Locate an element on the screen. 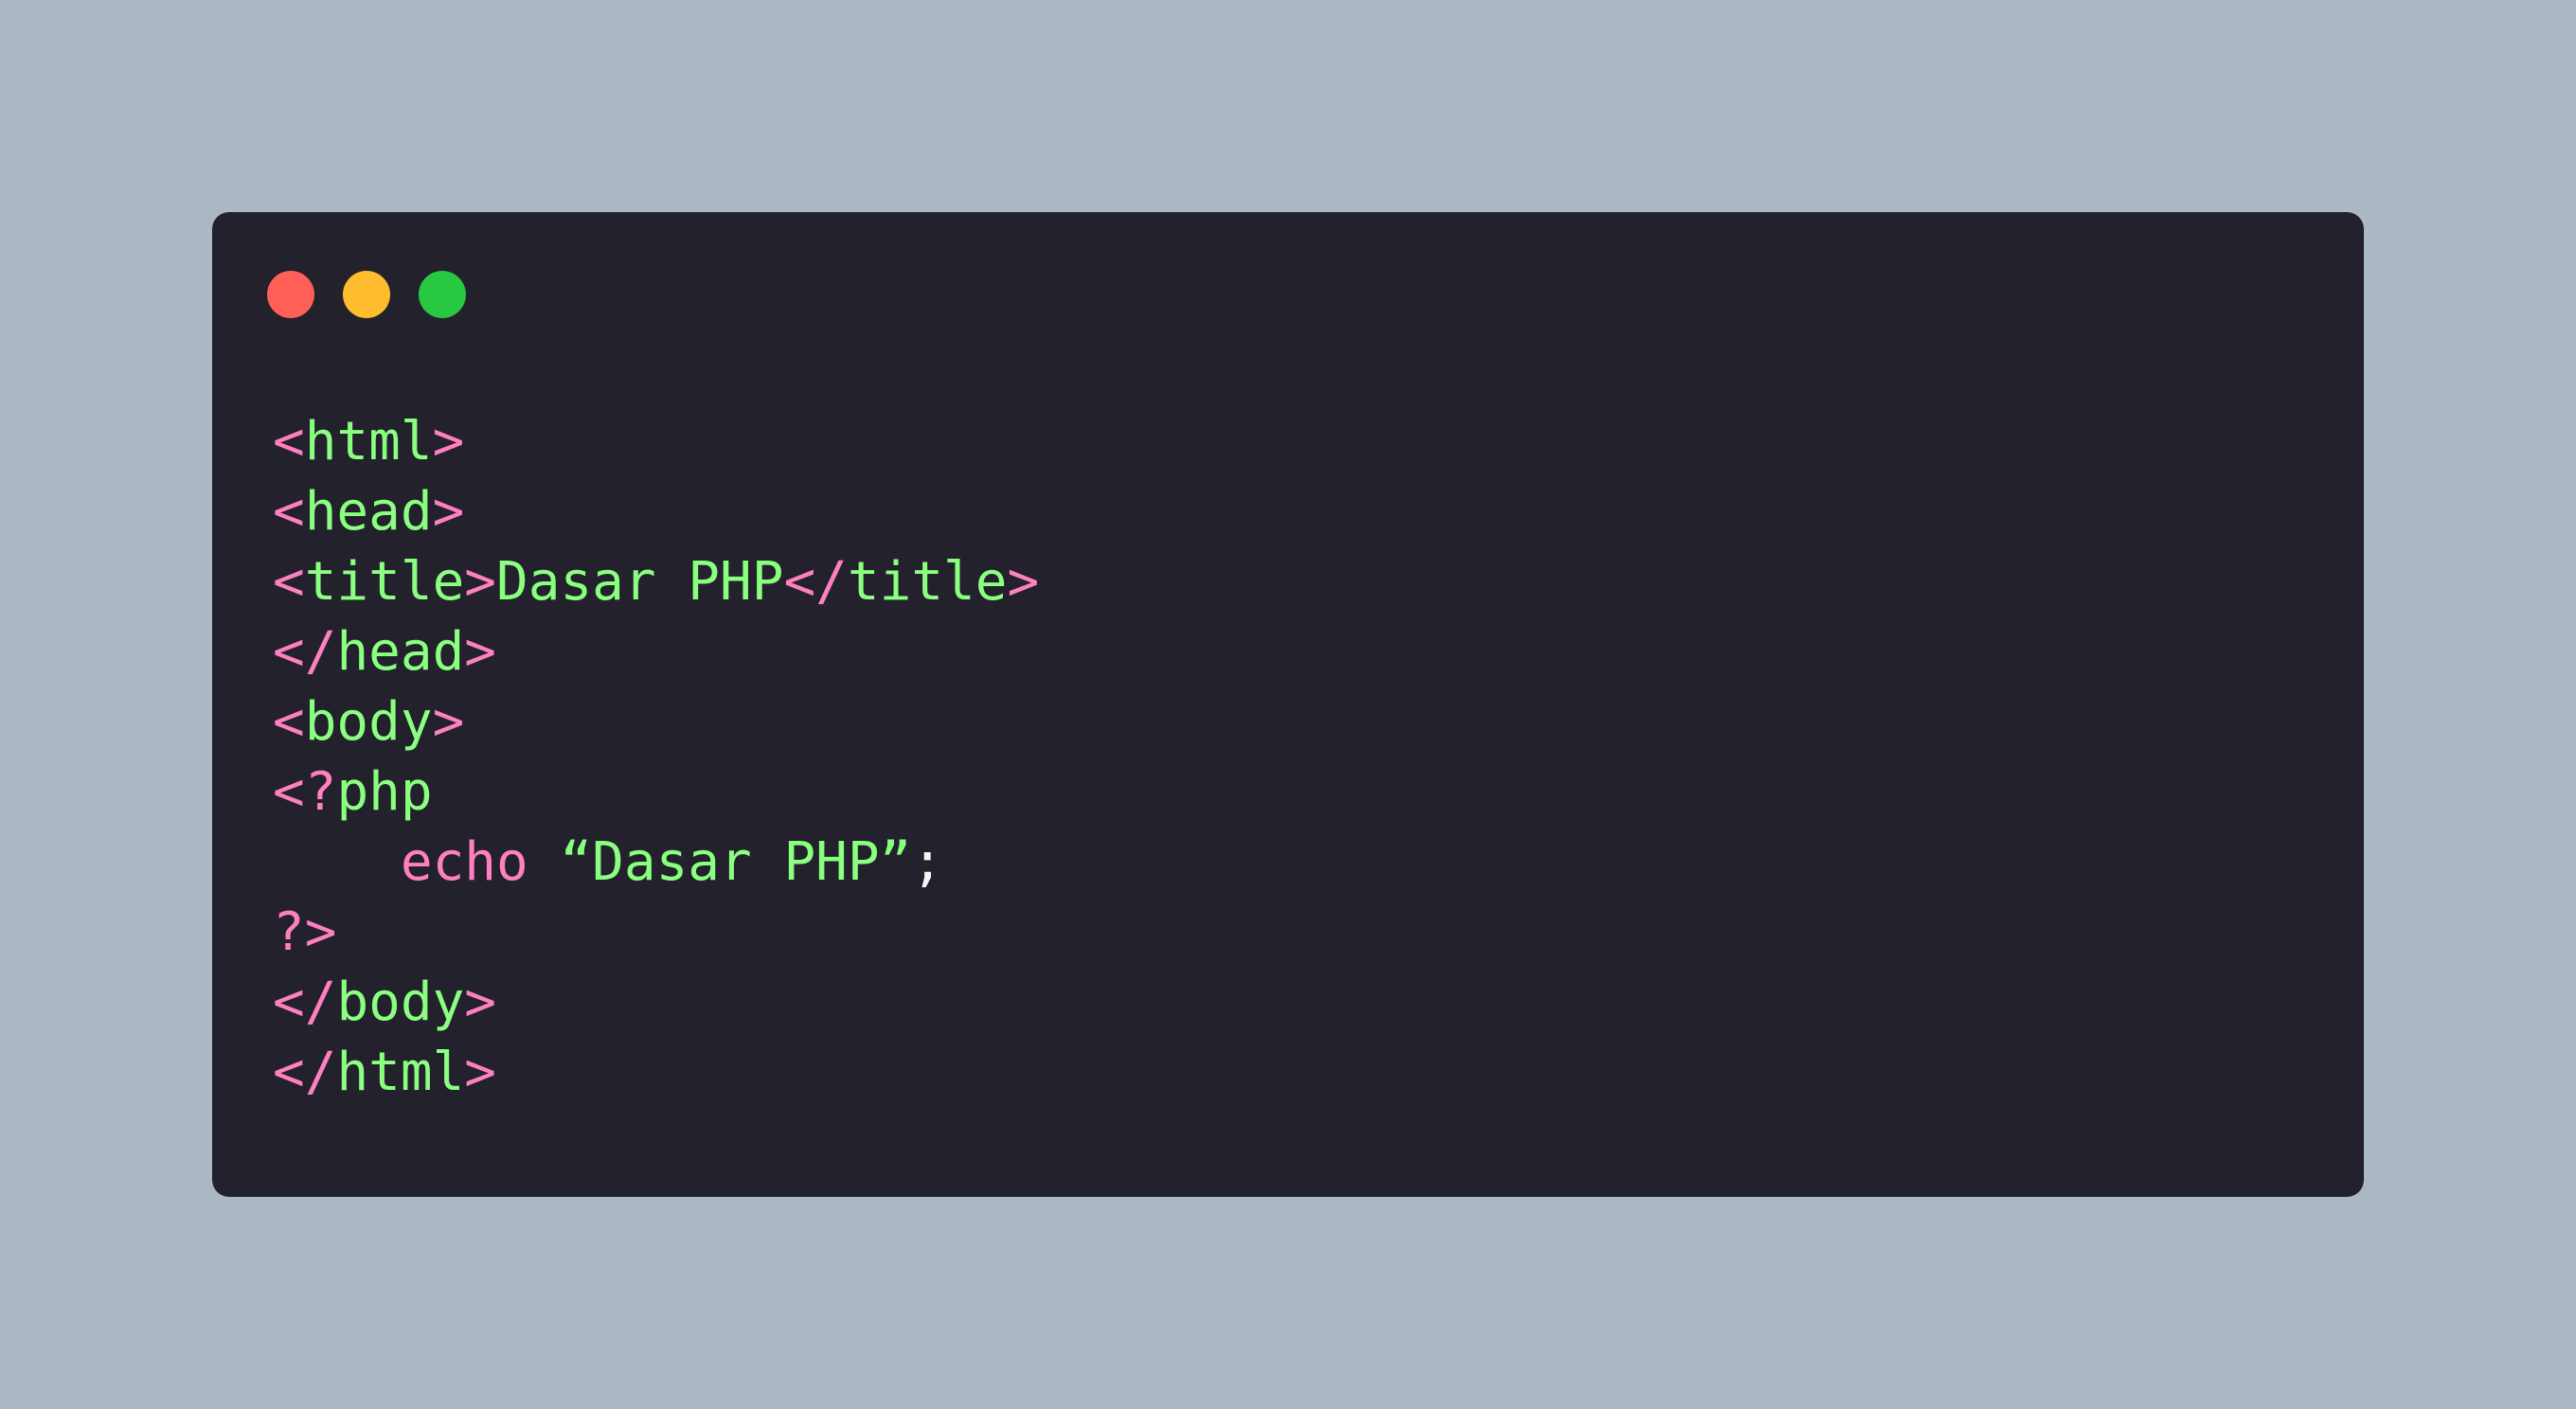  close-dot is located at coordinates (290, 294).